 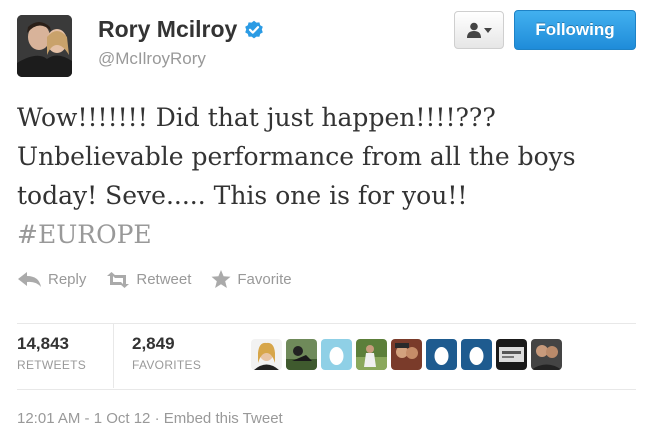 I want to click on retweets-count: 14,843, so click(x=43, y=343).